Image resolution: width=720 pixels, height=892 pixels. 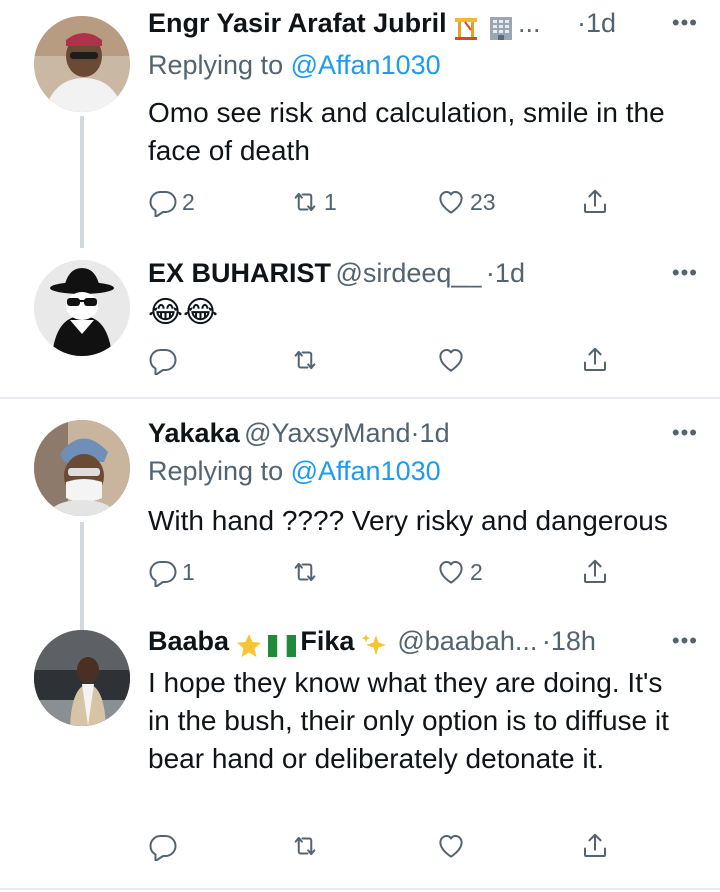 I want to click on nigeria-flag-icon, so click(x=281, y=645).